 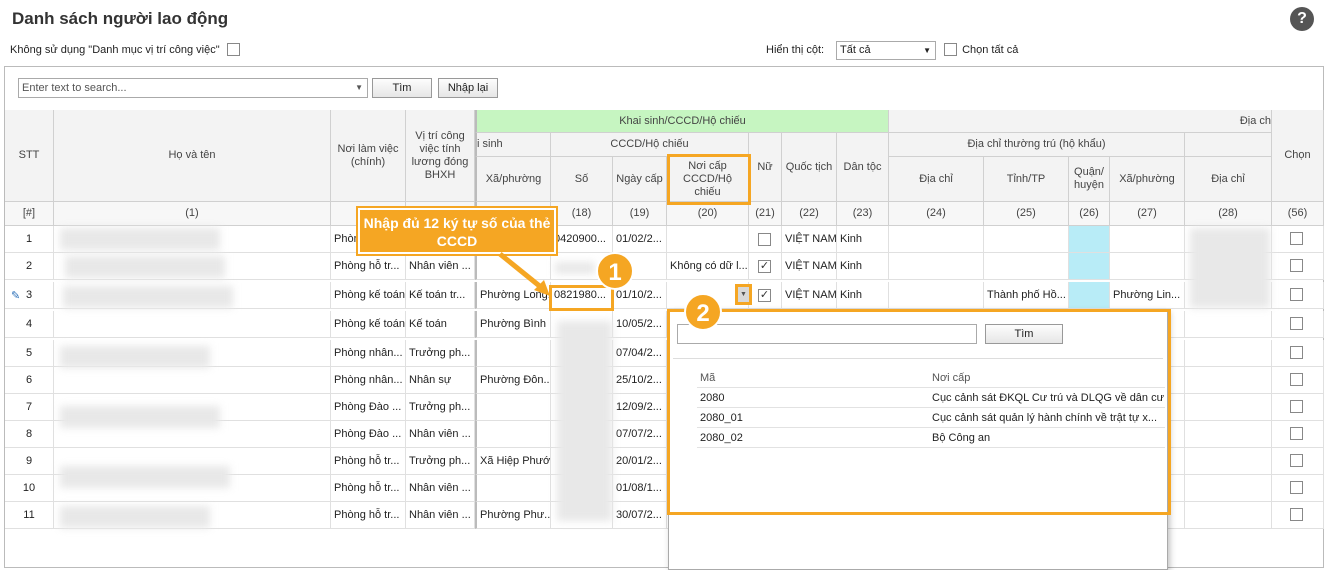 I want to click on col-nationality: Quốc tịch, so click(x=809, y=167).